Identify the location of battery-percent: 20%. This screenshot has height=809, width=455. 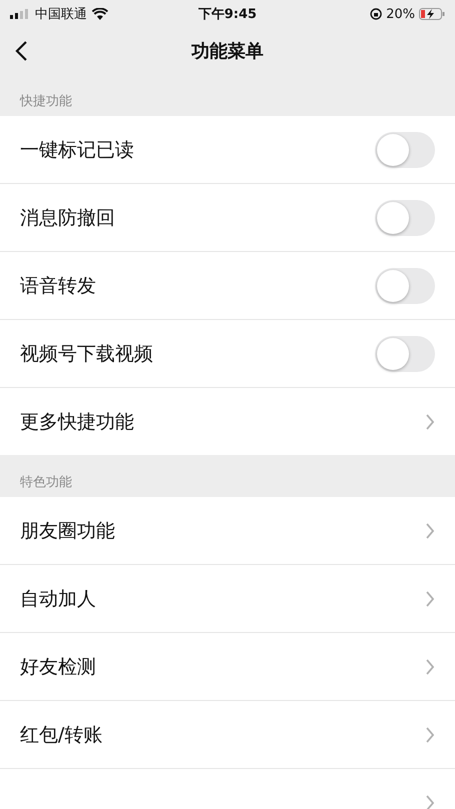
(400, 14).